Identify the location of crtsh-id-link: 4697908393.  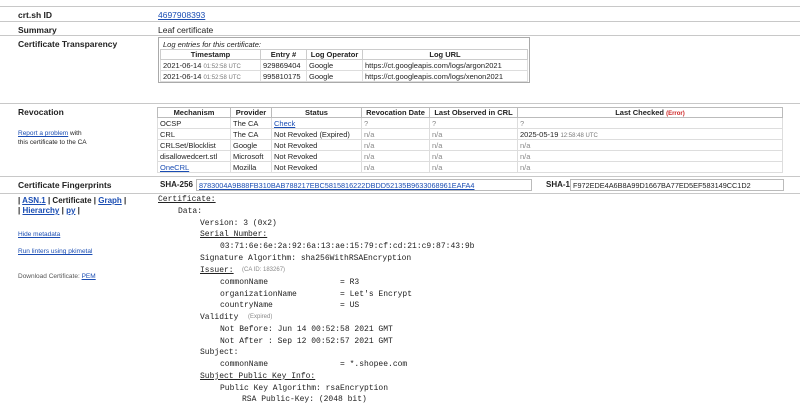
(181, 15).